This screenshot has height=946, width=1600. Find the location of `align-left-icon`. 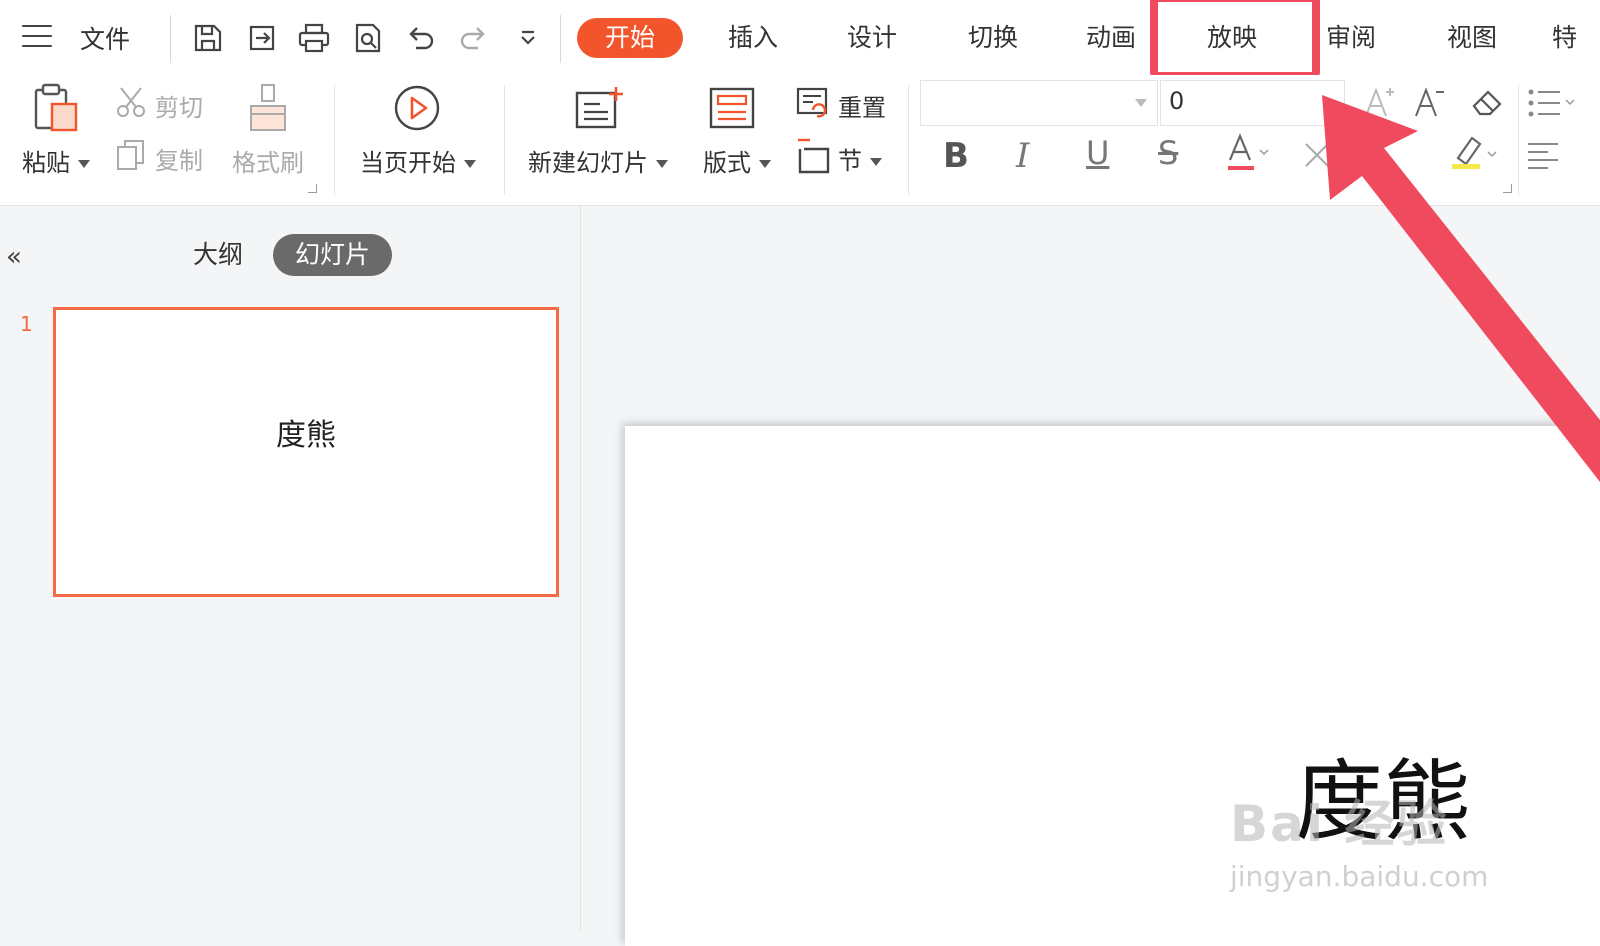

align-left-icon is located at coordinates (1543, 157).